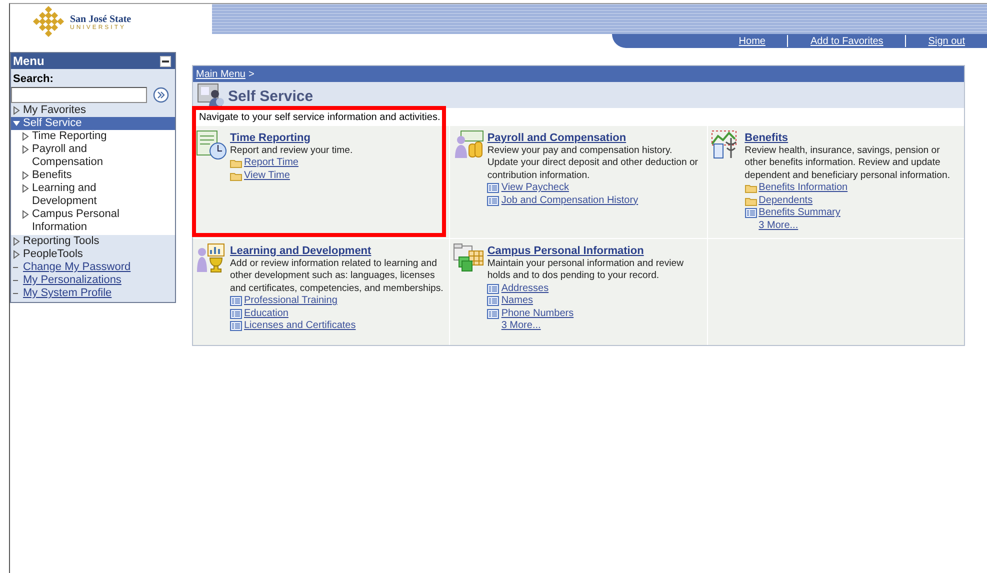  Describe the element at coordinates (847, 41) in the screenshot. I see `header-link: Add to Favorites` at that location.